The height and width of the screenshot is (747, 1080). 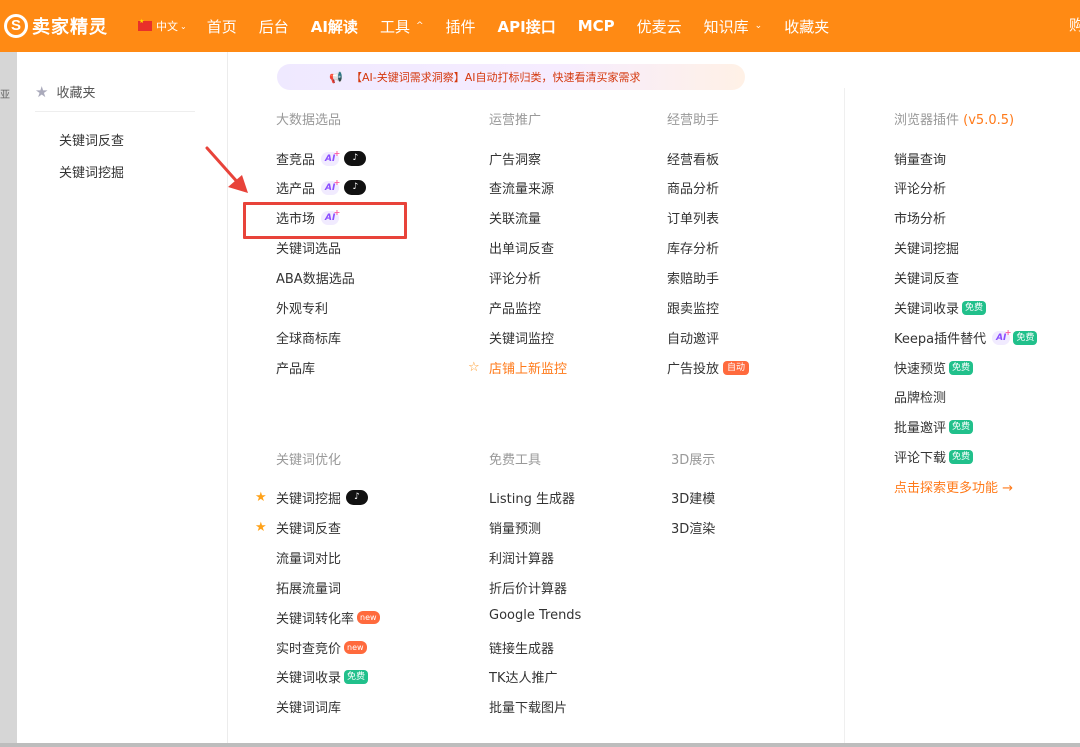 What do you see at coordinates (920, 369) in the screenshot?
I see `menu-item-label: 快速预览` at bounding box center [920, 369].